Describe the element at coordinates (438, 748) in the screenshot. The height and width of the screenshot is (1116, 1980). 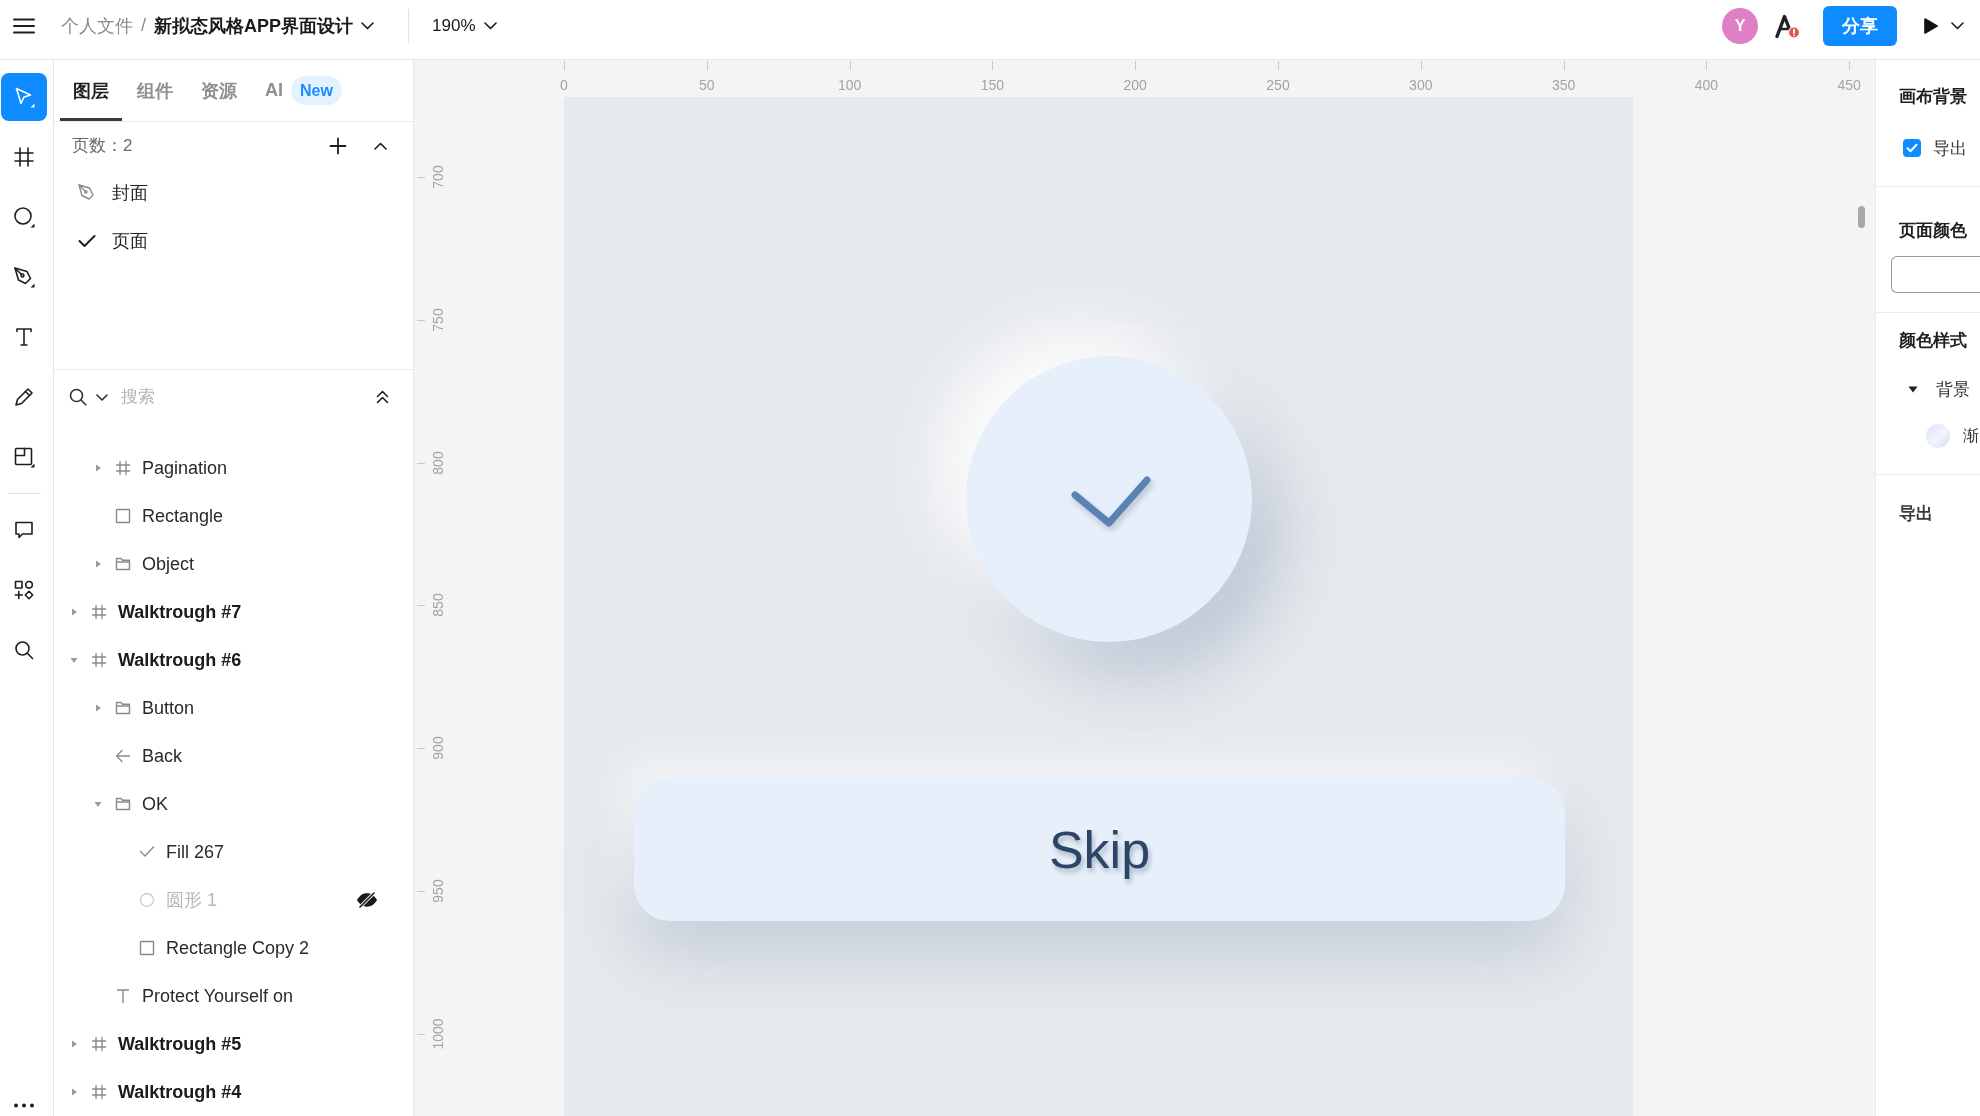
I see `ruler-label: 900` at that location.